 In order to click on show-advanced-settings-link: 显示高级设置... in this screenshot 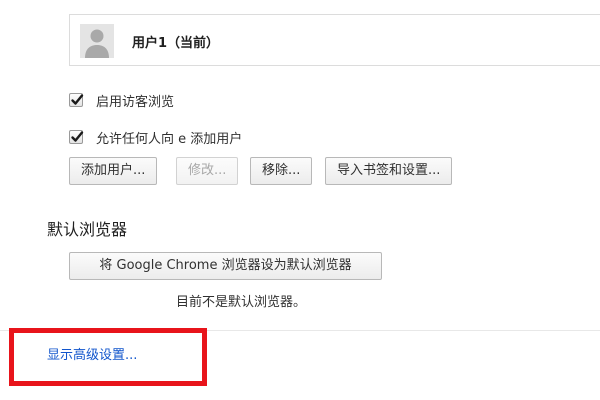, I will do `click(92, 353)`.